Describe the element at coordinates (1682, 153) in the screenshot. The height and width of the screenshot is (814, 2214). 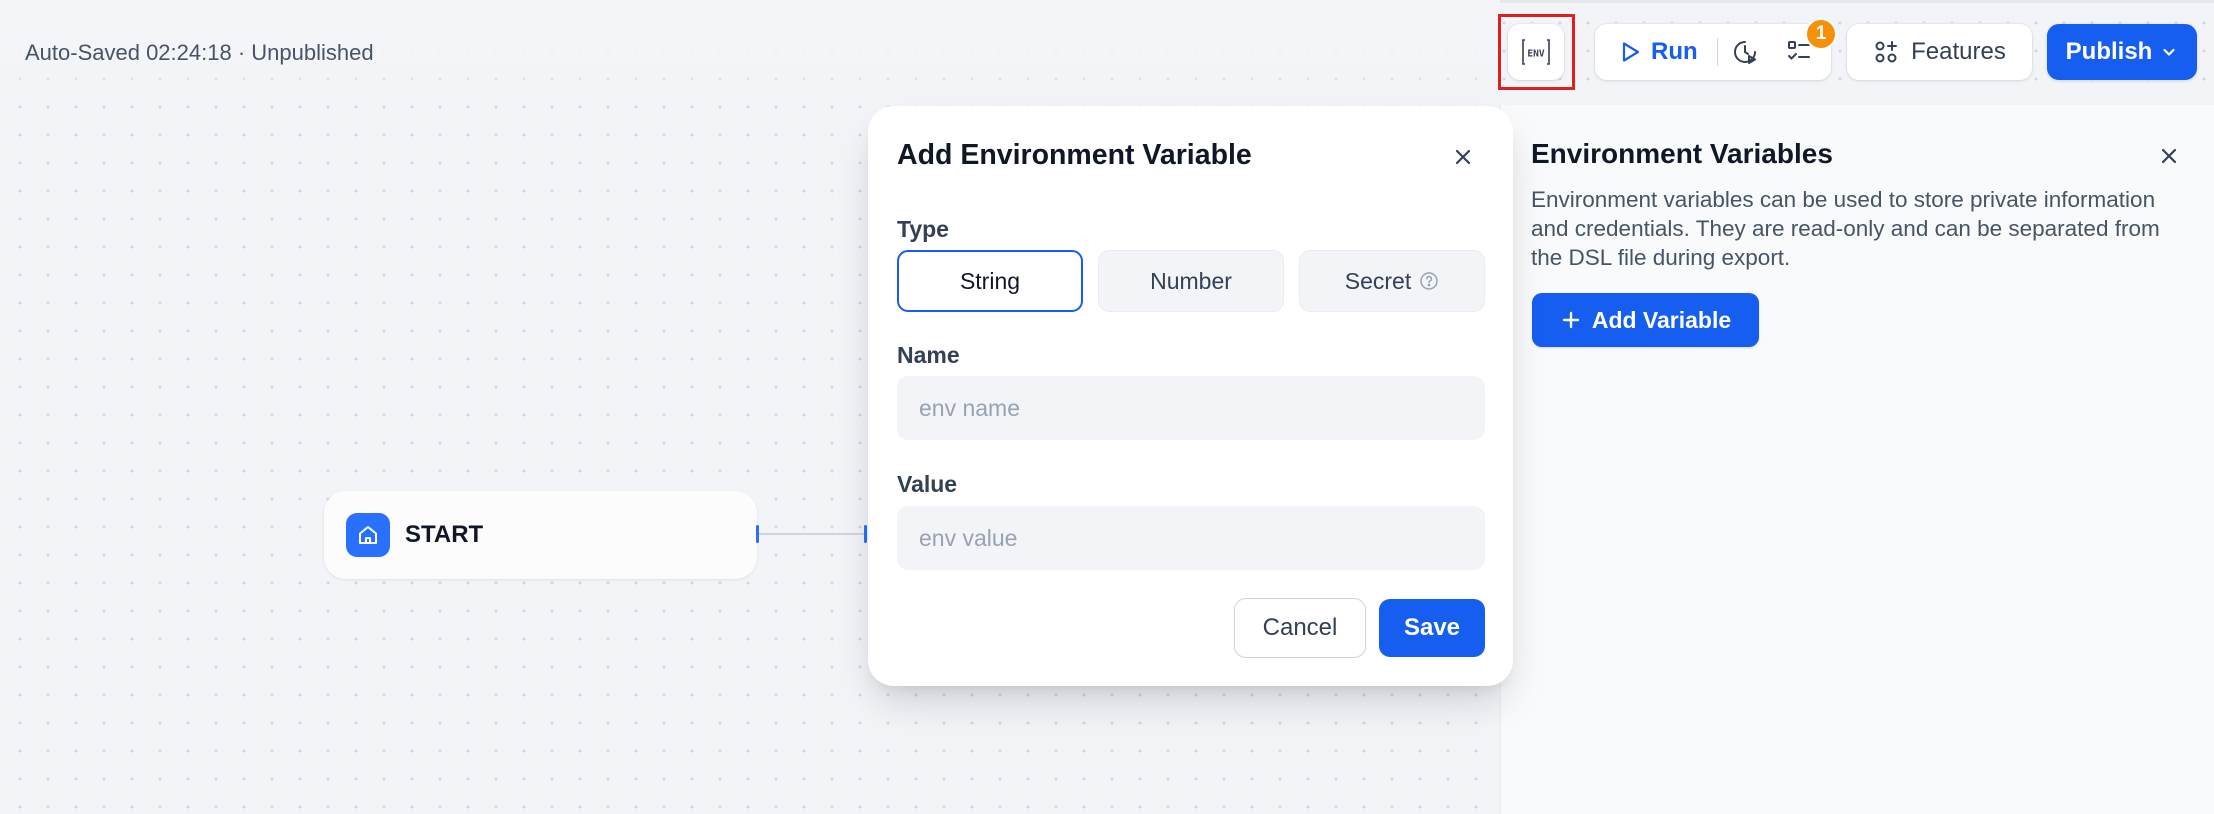
I see `env-panel-title: Environment Variables` at that location.